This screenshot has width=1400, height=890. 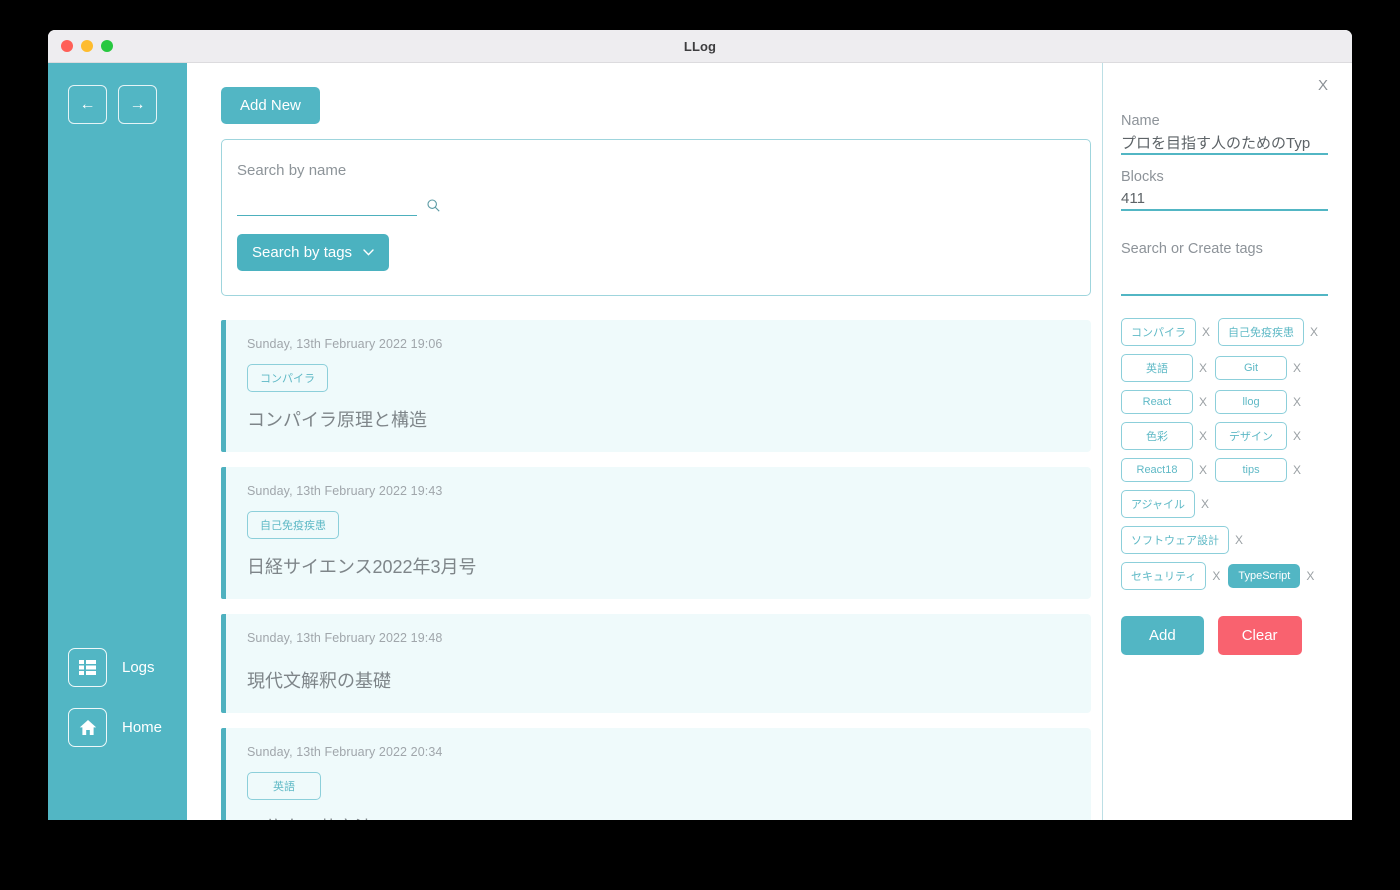 I want to click on tag-item: 色彩 X, so click(x=1164, y=436).